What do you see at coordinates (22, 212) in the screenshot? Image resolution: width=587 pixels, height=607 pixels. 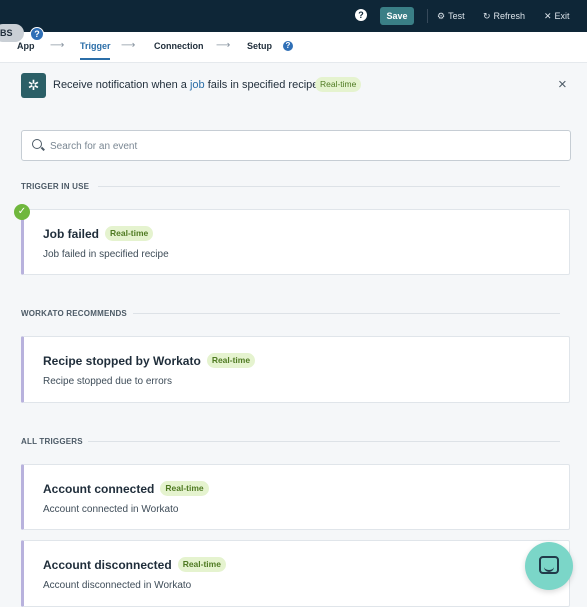 I see `check-icon: ✓` at bounding box center [22, 212].